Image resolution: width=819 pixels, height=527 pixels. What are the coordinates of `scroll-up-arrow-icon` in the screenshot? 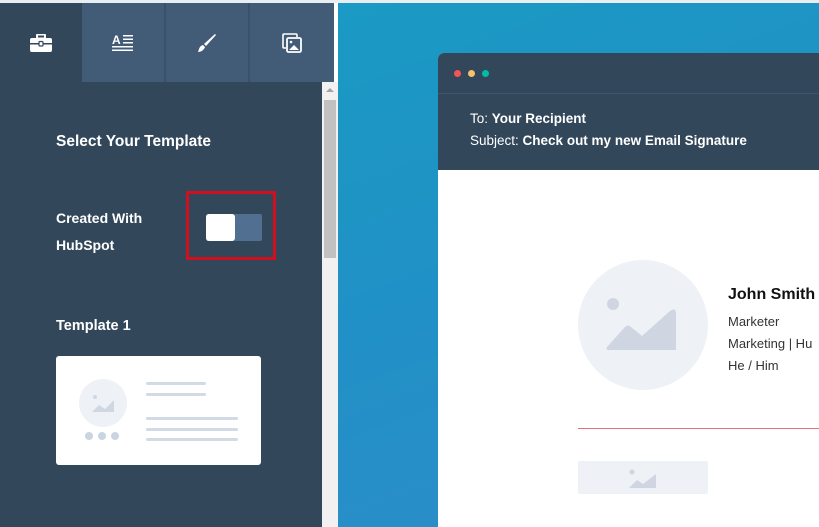 It's located at (330, 90).